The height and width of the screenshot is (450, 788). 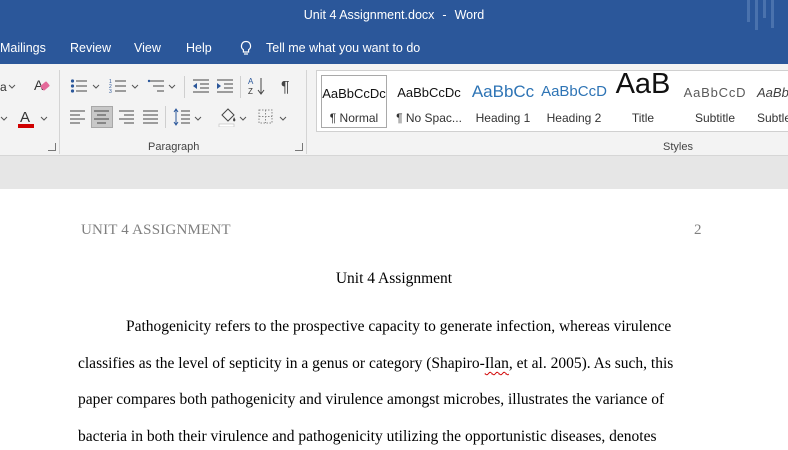 What do you see at coordinates (42, 85) in the screenshot?
I see `clear-formatting-icon: A` at bounding box center [42, 85].